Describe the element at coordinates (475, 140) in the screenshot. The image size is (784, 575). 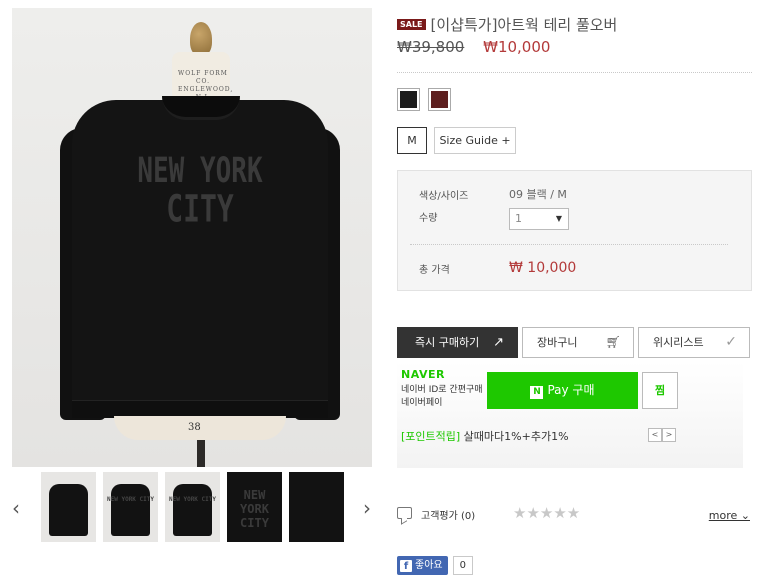
I see `size-guide-button: Size Guide +` at that location.